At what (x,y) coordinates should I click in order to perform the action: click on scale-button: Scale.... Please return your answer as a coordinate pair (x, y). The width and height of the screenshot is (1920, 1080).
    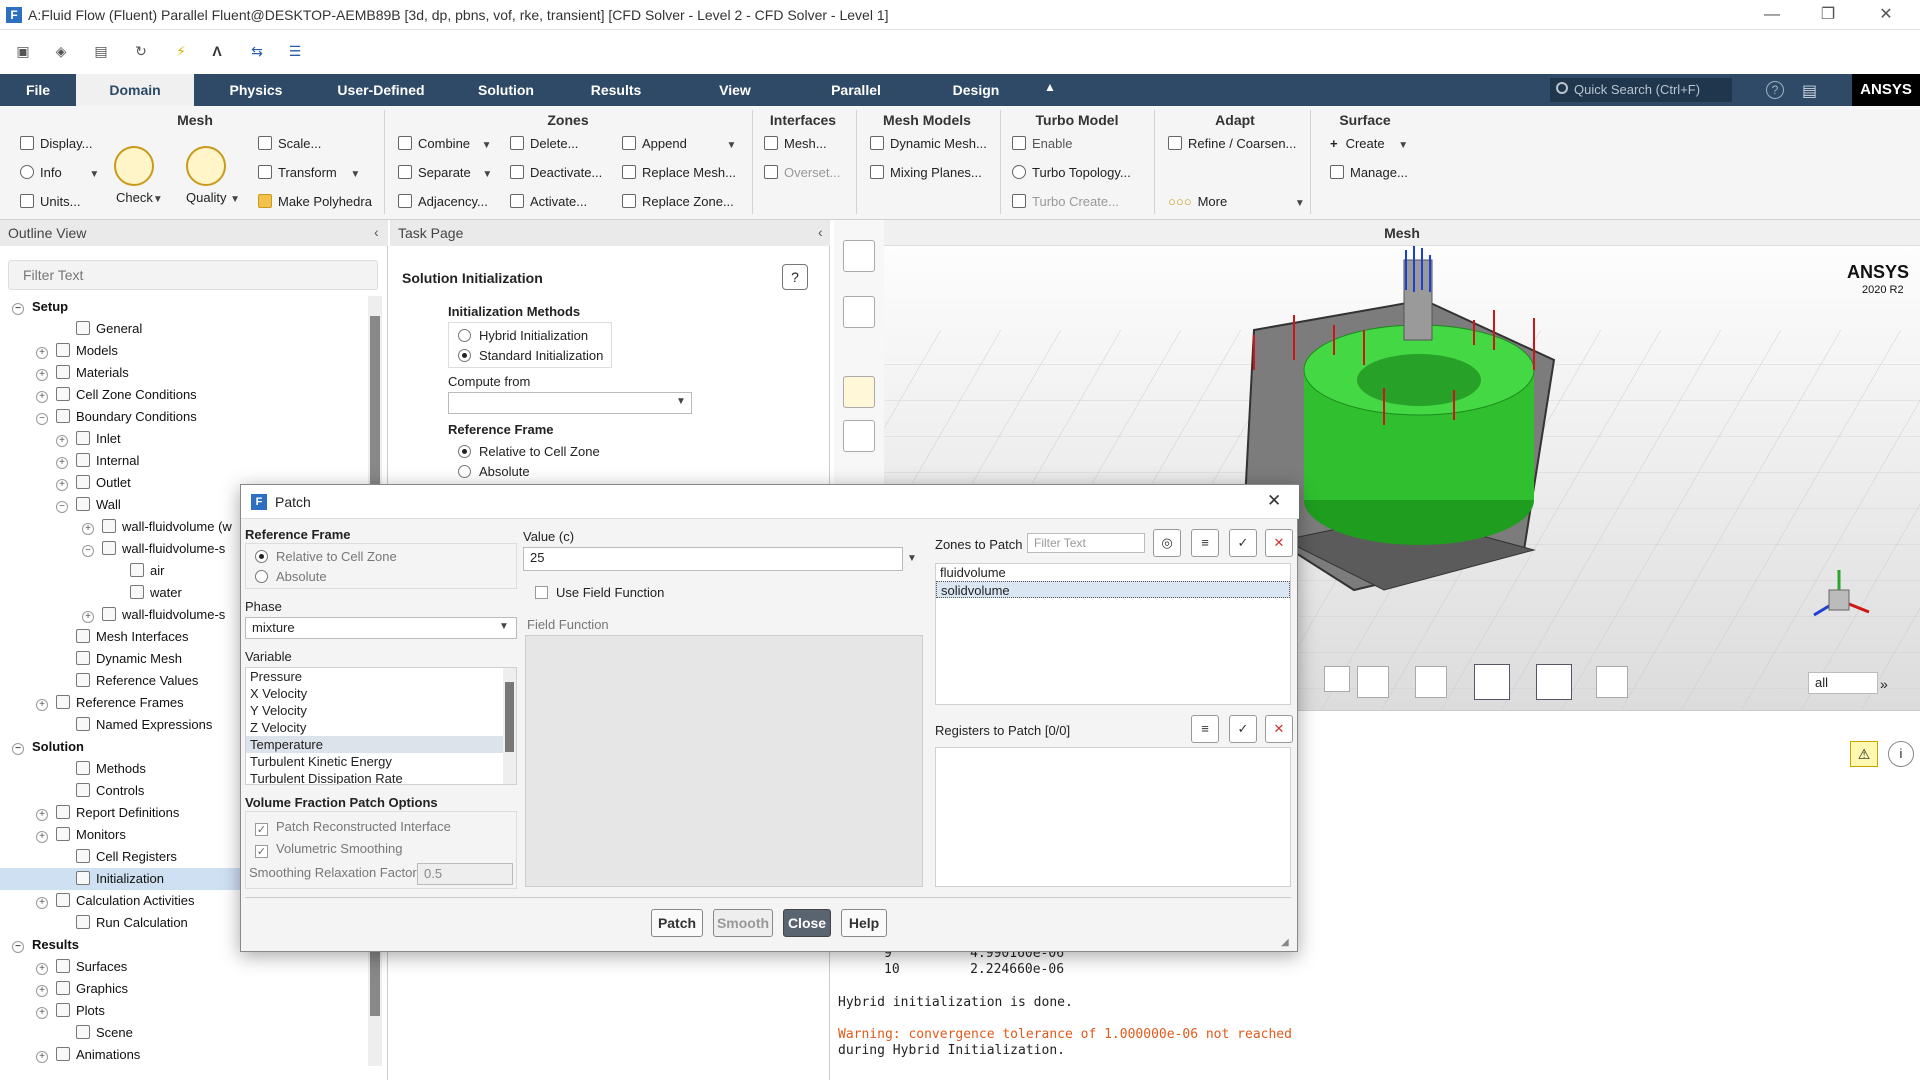
    Looking at the image, I should click on (289, 143).